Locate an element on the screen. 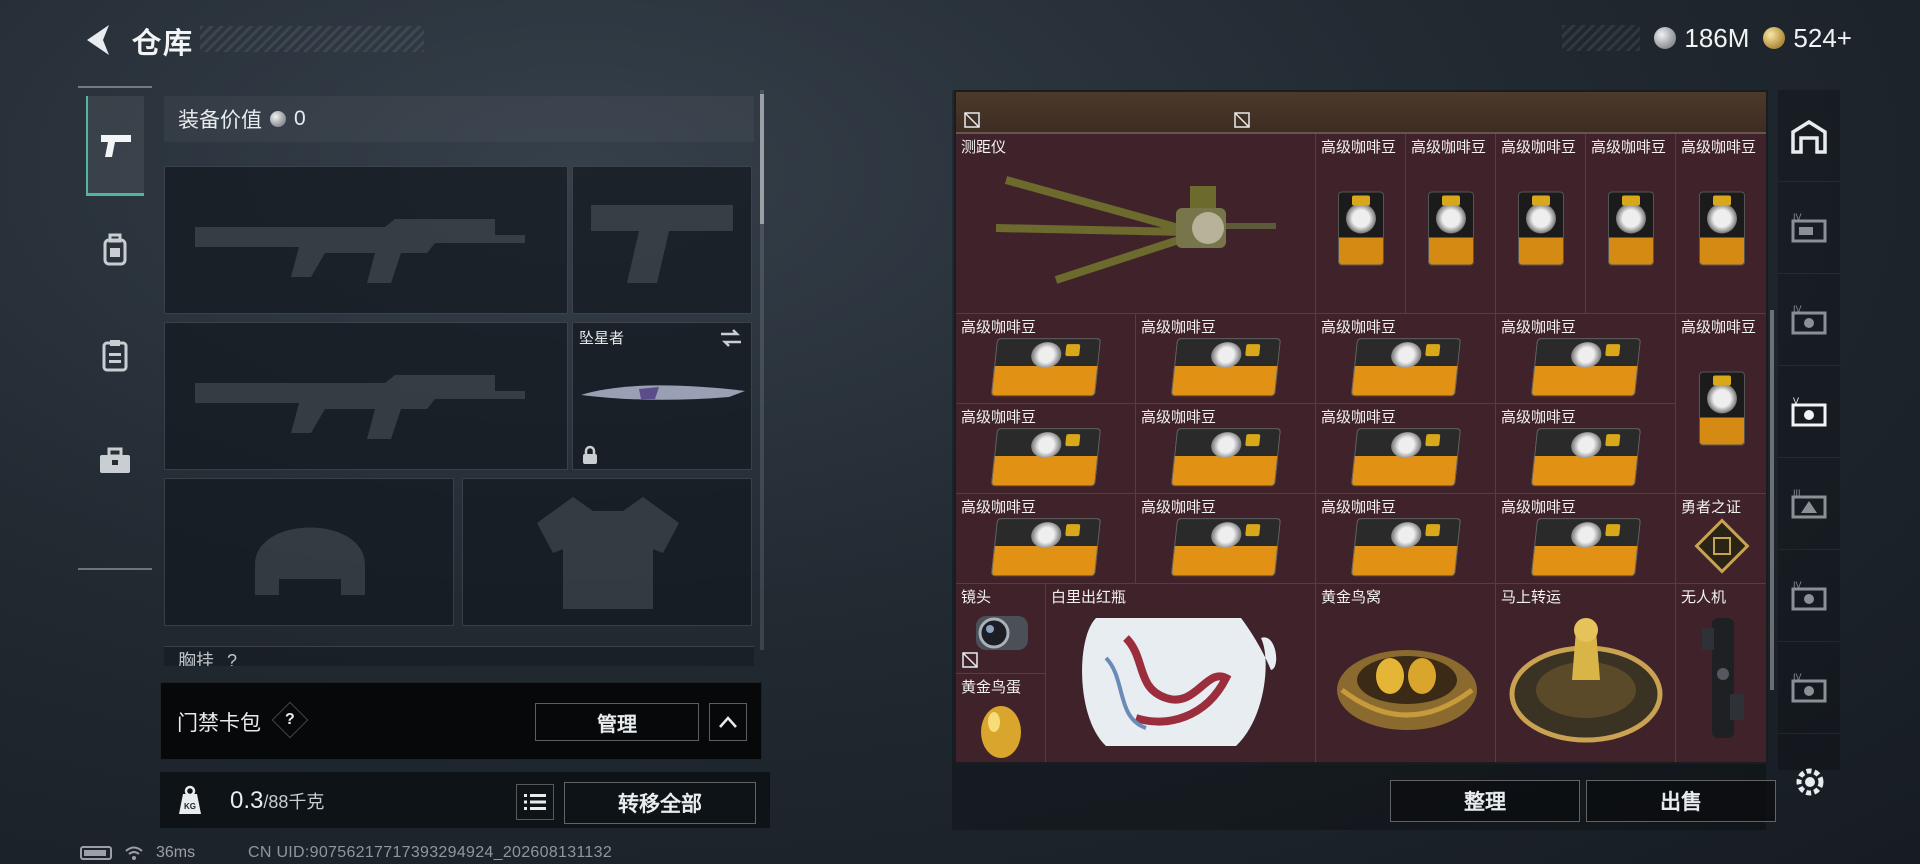 The image size is (1920, 864). item-label: 勇者之证 is located at coordinates (1711, 507).